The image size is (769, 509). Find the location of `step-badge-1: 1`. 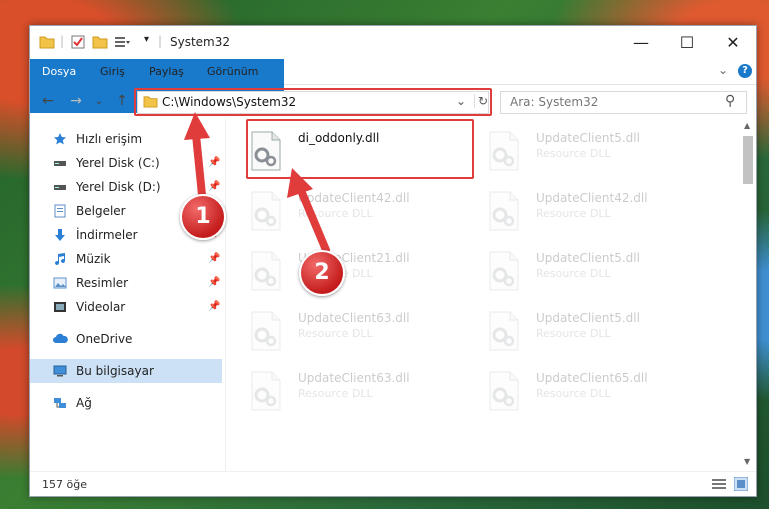

step-badge-1: 1 is located at coordinates (203, 217).